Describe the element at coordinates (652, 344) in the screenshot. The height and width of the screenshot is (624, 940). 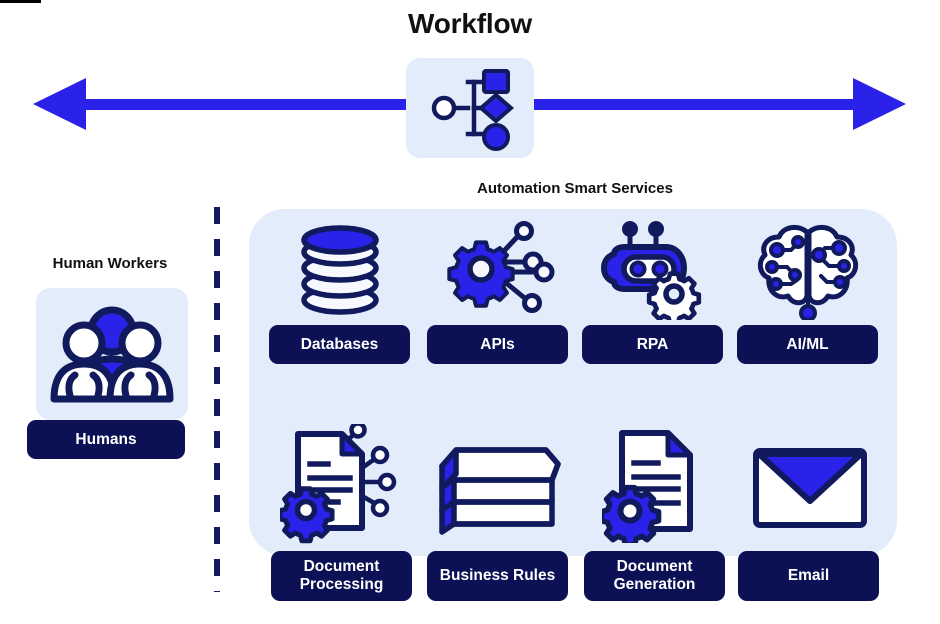
I see `chip-rpa: RPA` at that location.